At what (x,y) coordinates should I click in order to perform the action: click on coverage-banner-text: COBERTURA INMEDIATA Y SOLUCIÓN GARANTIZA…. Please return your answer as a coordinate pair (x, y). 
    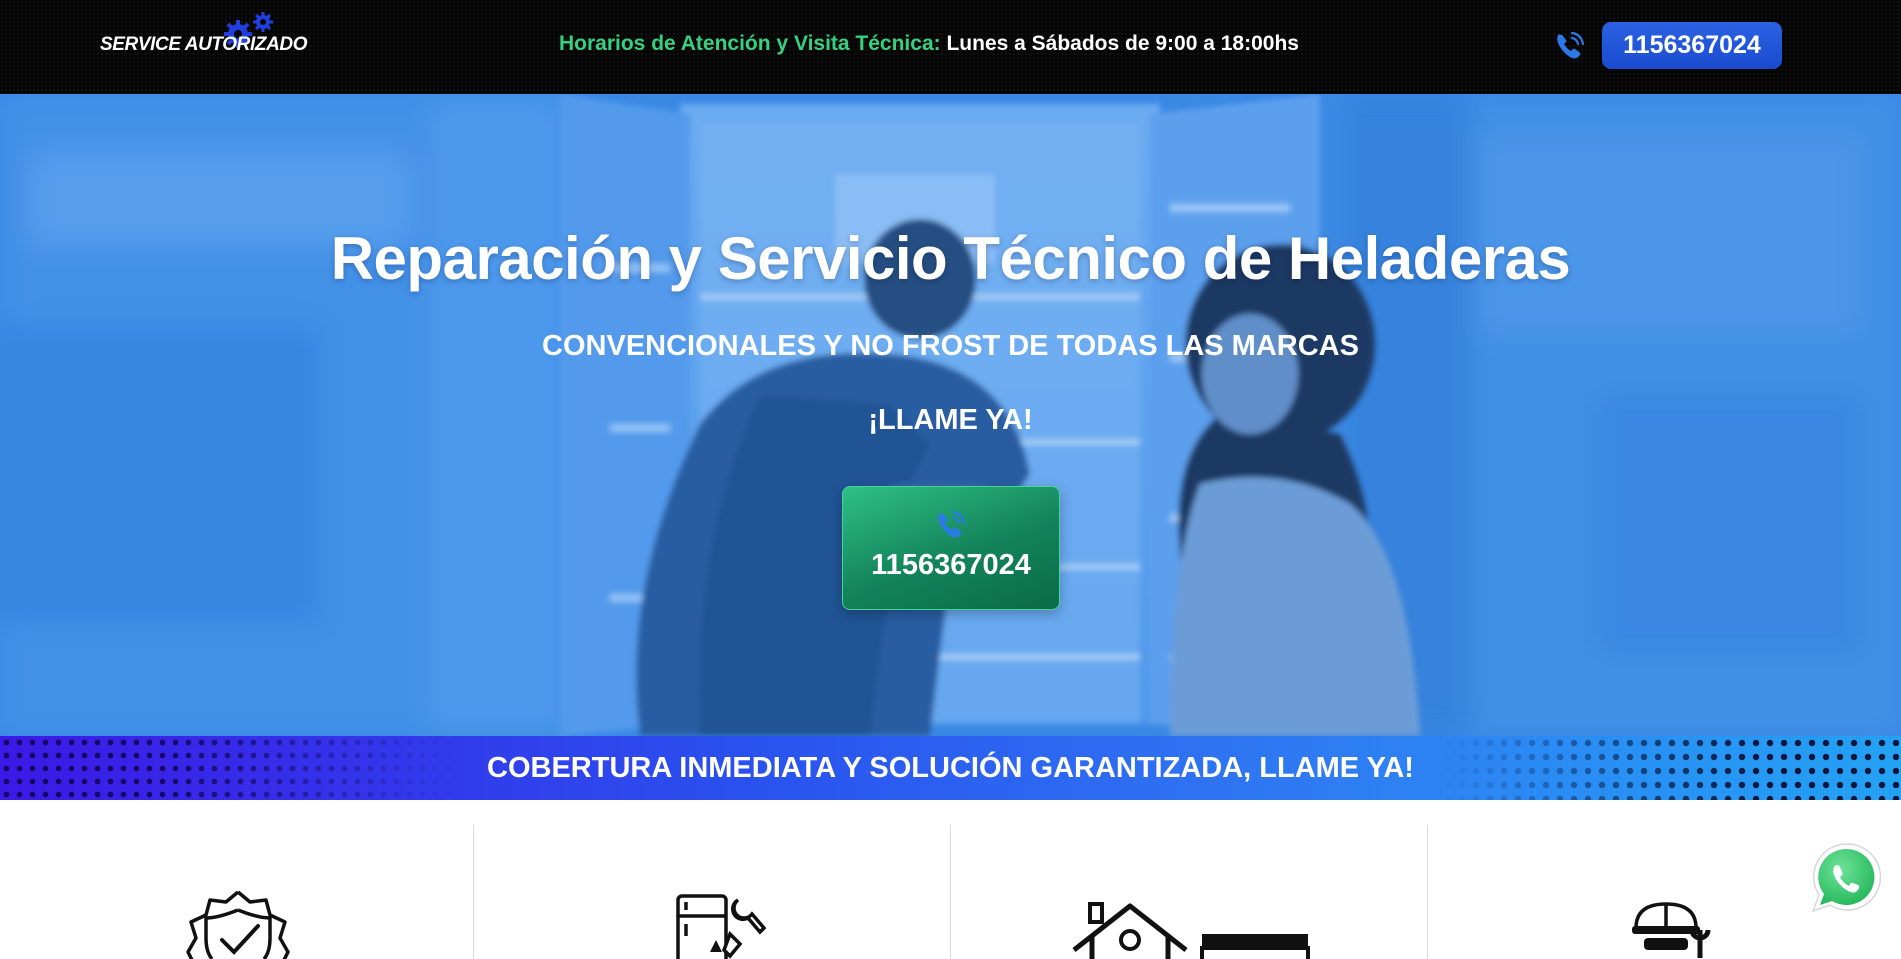
    Looking at the image, I should click on (950, 768).